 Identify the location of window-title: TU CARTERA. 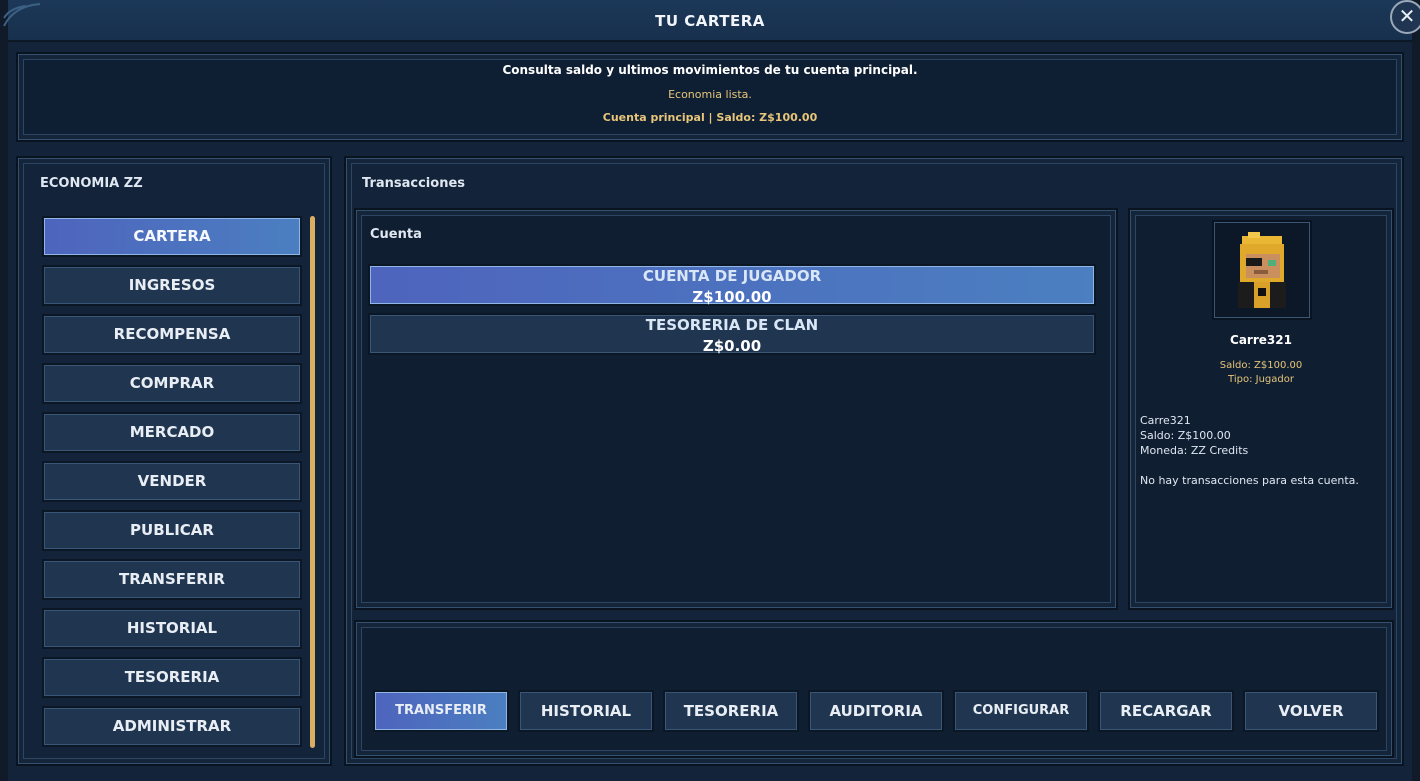
(710, 21).